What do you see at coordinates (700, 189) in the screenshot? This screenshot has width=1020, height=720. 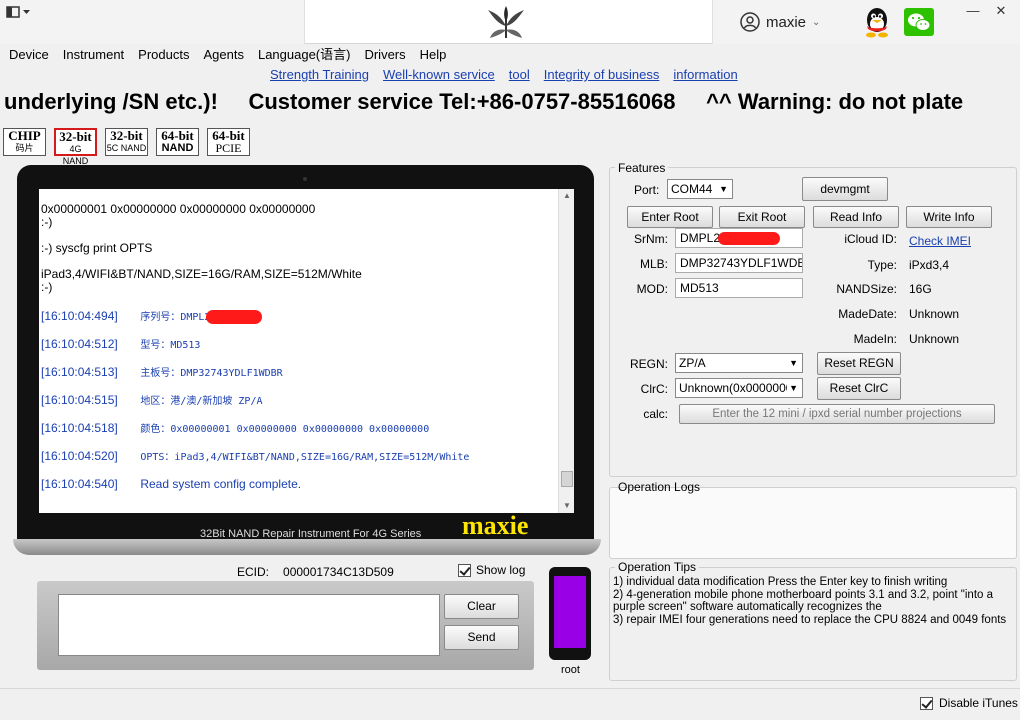 I see `port-select: COM44 ▼` at bounding box center [700, 189].